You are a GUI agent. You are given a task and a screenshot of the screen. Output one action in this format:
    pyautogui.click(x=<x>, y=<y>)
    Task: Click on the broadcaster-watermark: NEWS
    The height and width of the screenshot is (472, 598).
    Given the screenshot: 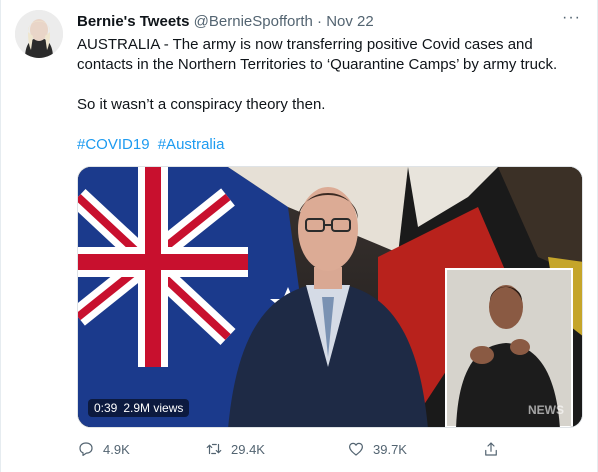 What is the action you would take?
    pyautogui.click(x=546, y=410)
    